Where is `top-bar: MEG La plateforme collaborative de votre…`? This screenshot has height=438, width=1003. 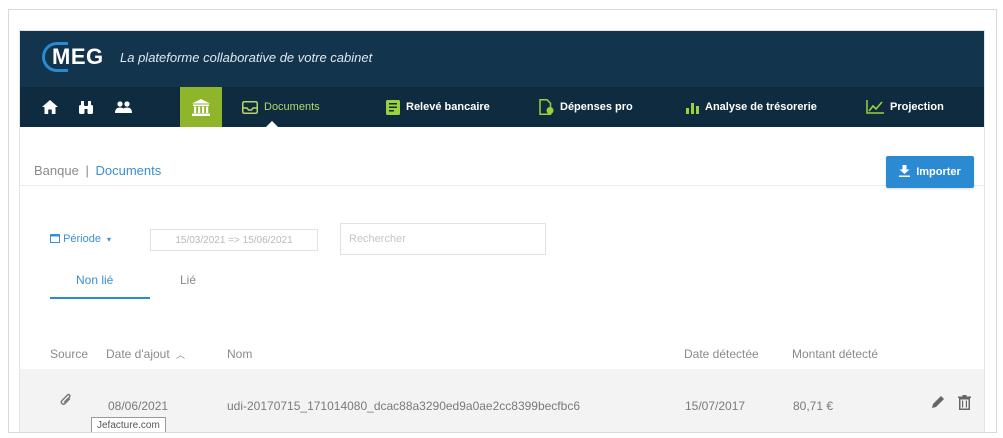
top-bar: MEG La plateforme collaborative de votre… is located at coordinates (502, 59).